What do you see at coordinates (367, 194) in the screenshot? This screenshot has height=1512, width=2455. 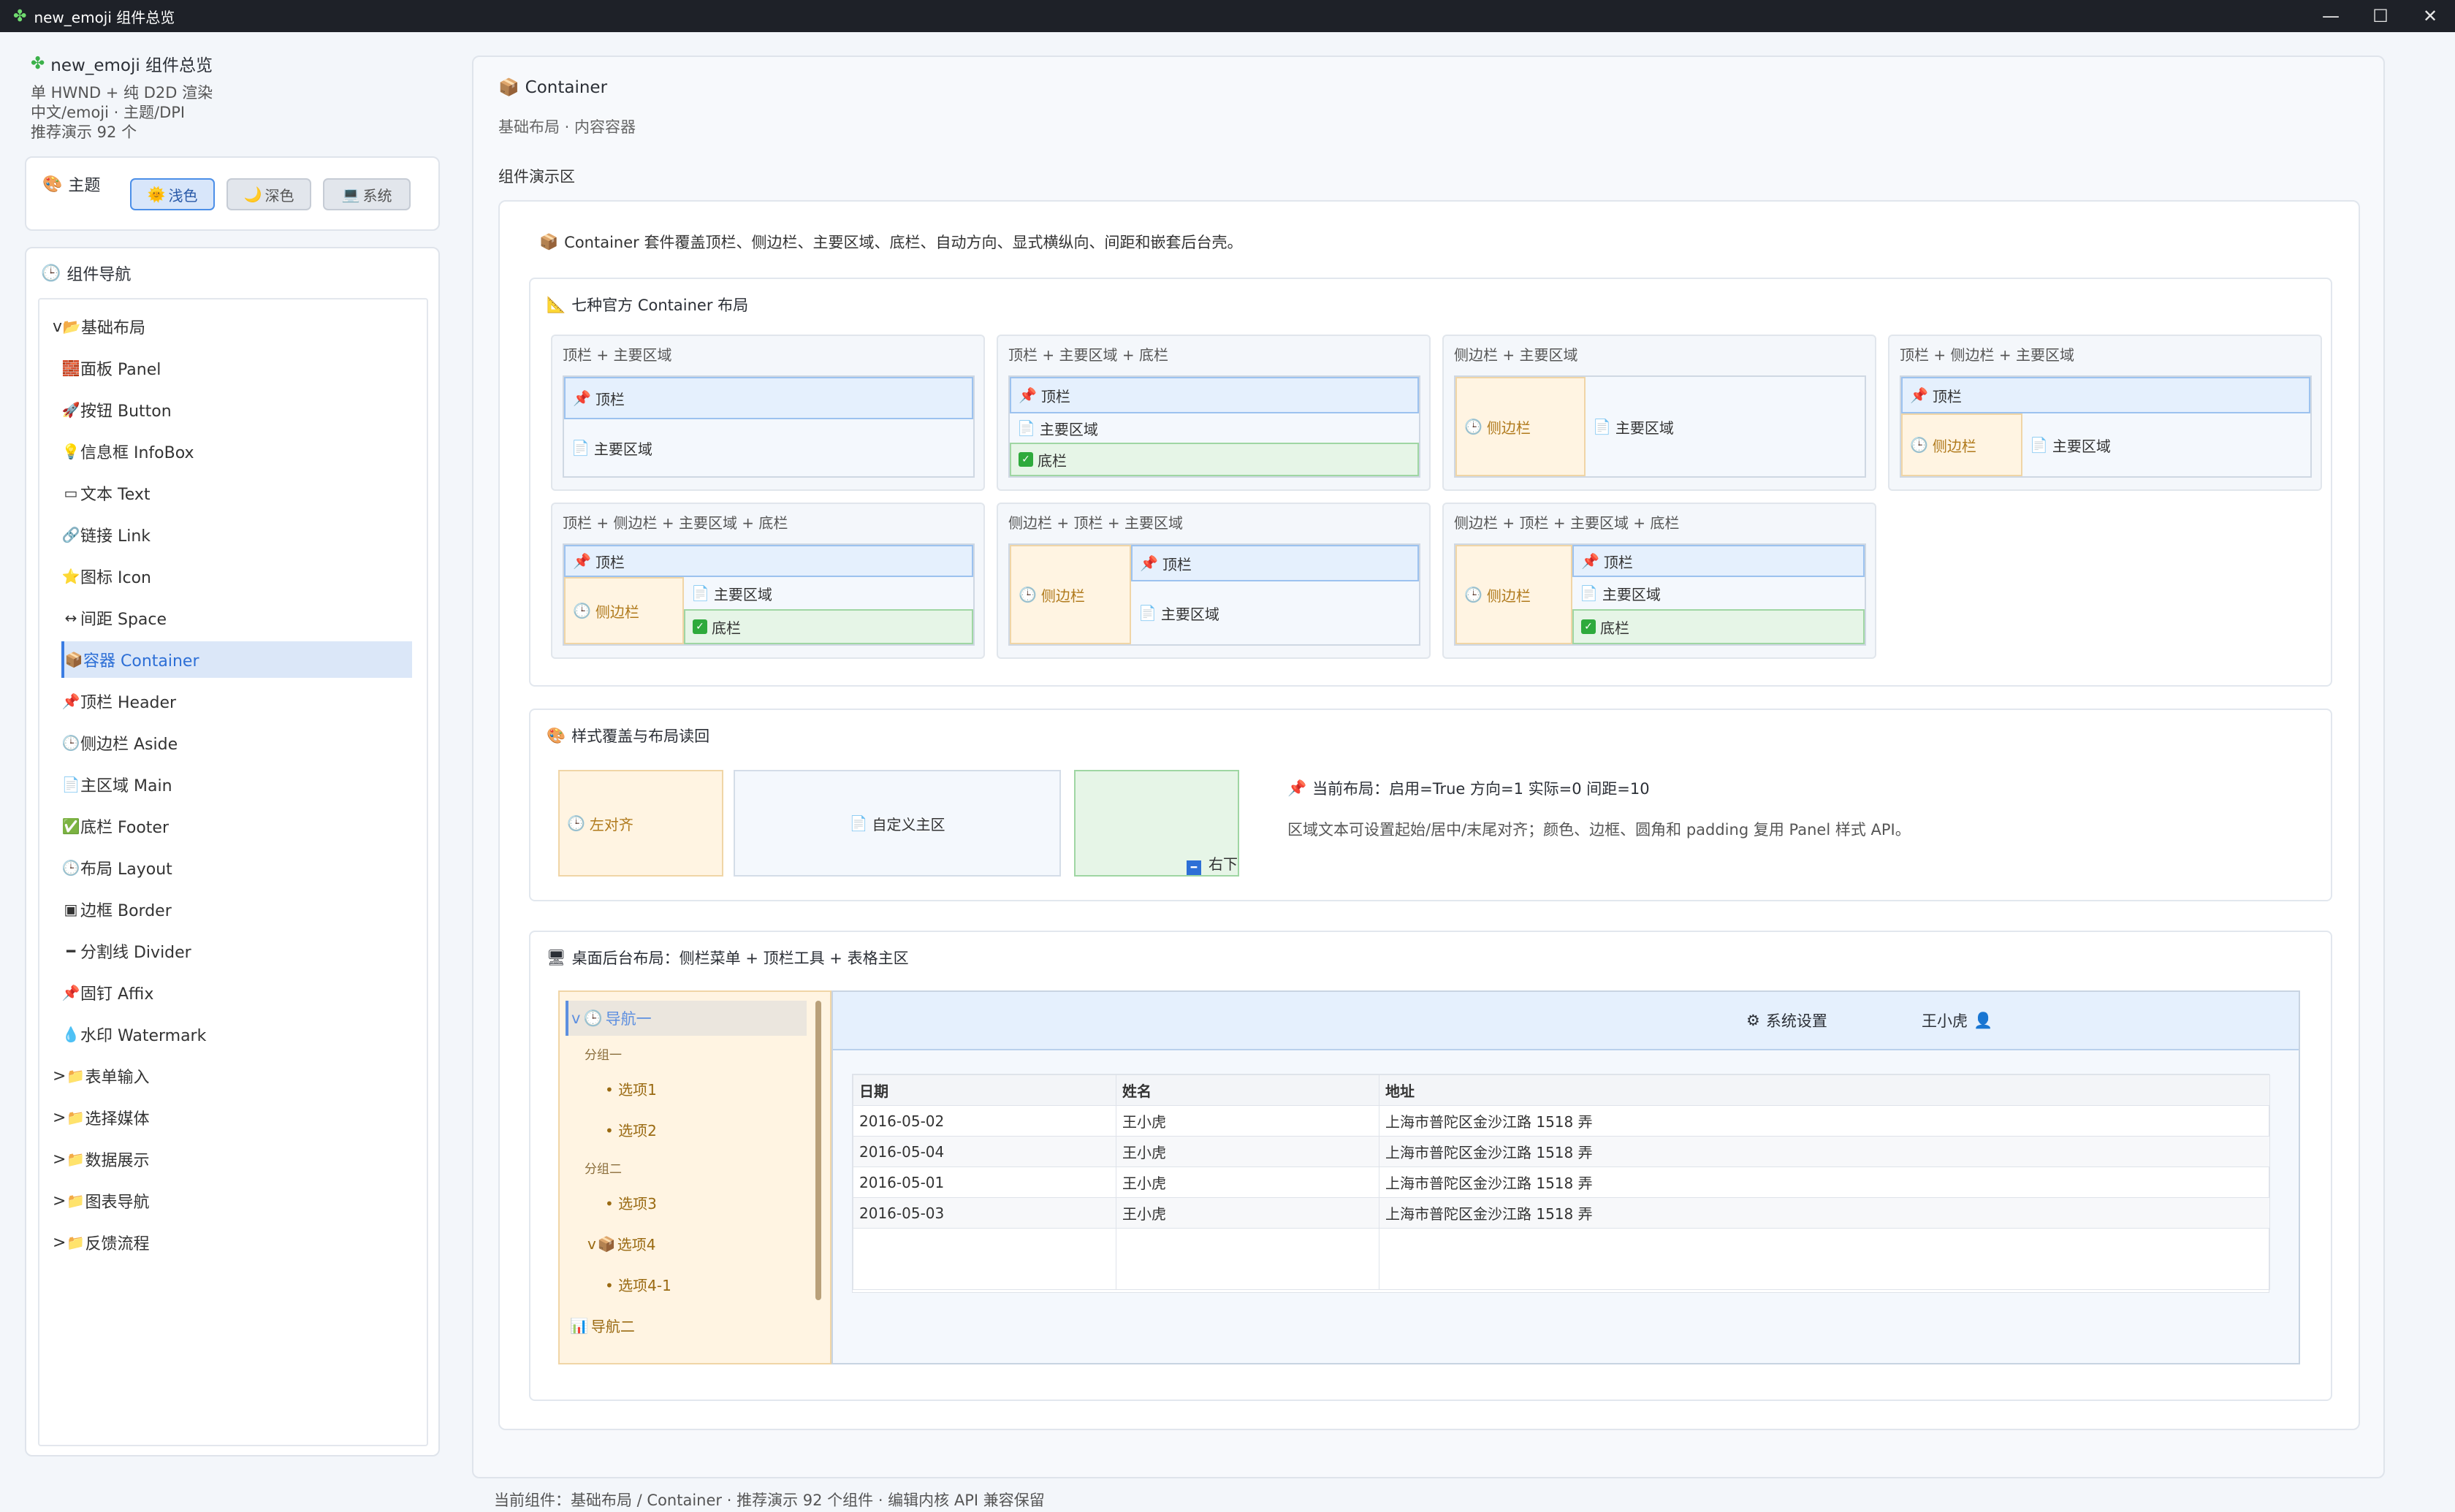 I see `theme-system-button: 💻 系统` at bounding box center [367, 194].